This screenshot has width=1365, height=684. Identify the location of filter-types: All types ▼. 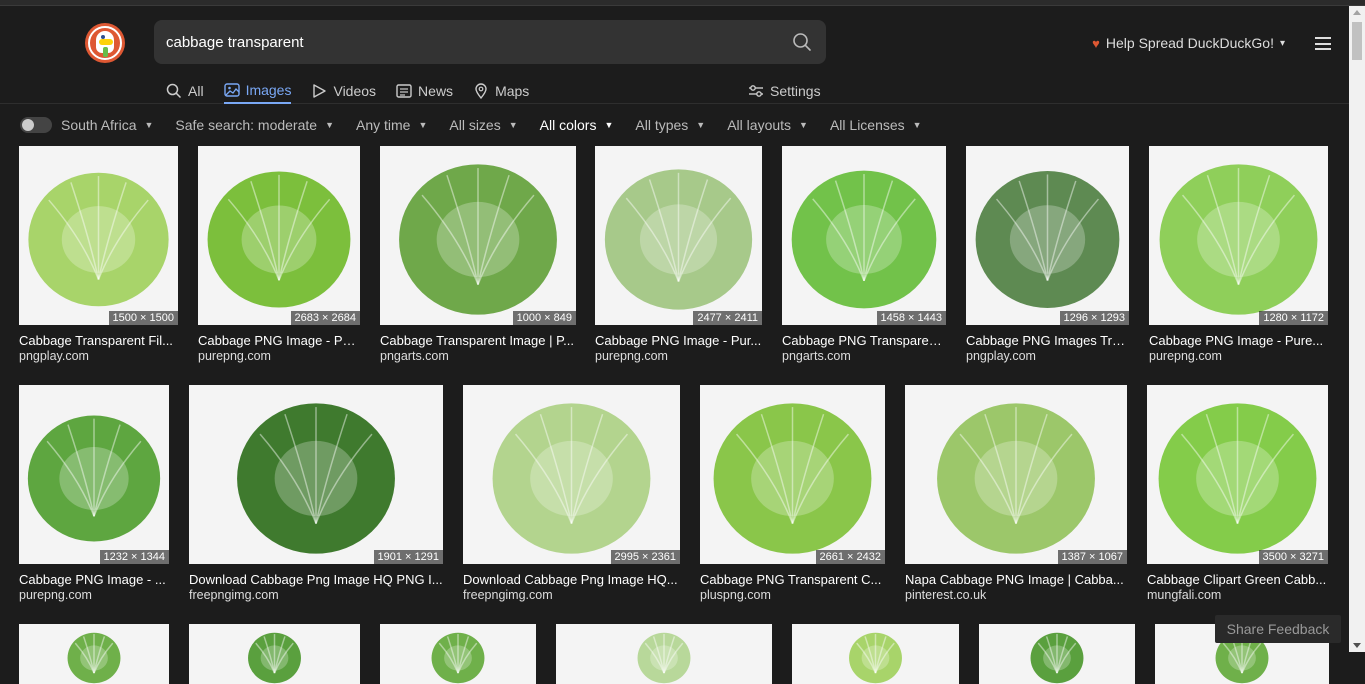
(670, 125).